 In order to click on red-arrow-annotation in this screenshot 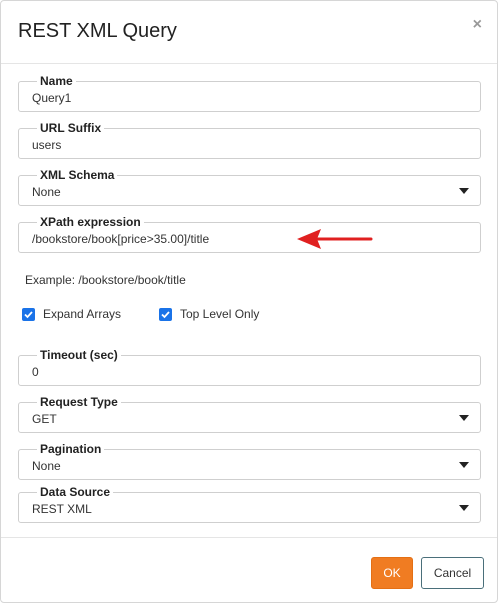, I will do `click(335, 239)`.